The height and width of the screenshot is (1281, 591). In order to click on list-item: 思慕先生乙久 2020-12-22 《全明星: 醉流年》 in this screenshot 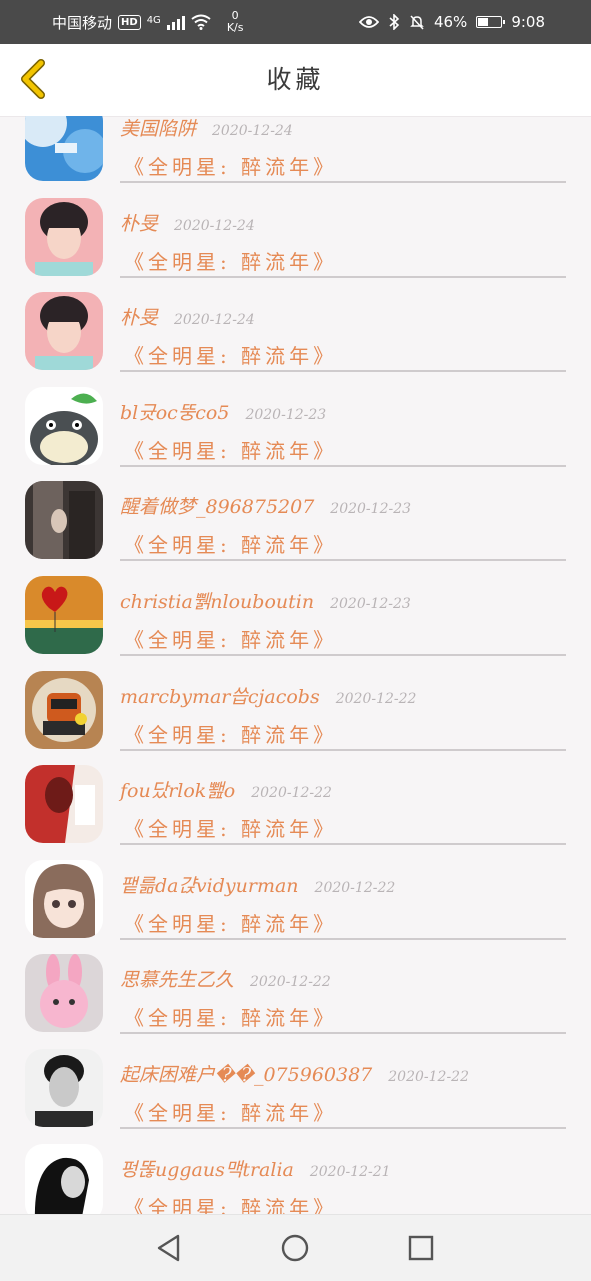, I will do `click(295, 987)`.